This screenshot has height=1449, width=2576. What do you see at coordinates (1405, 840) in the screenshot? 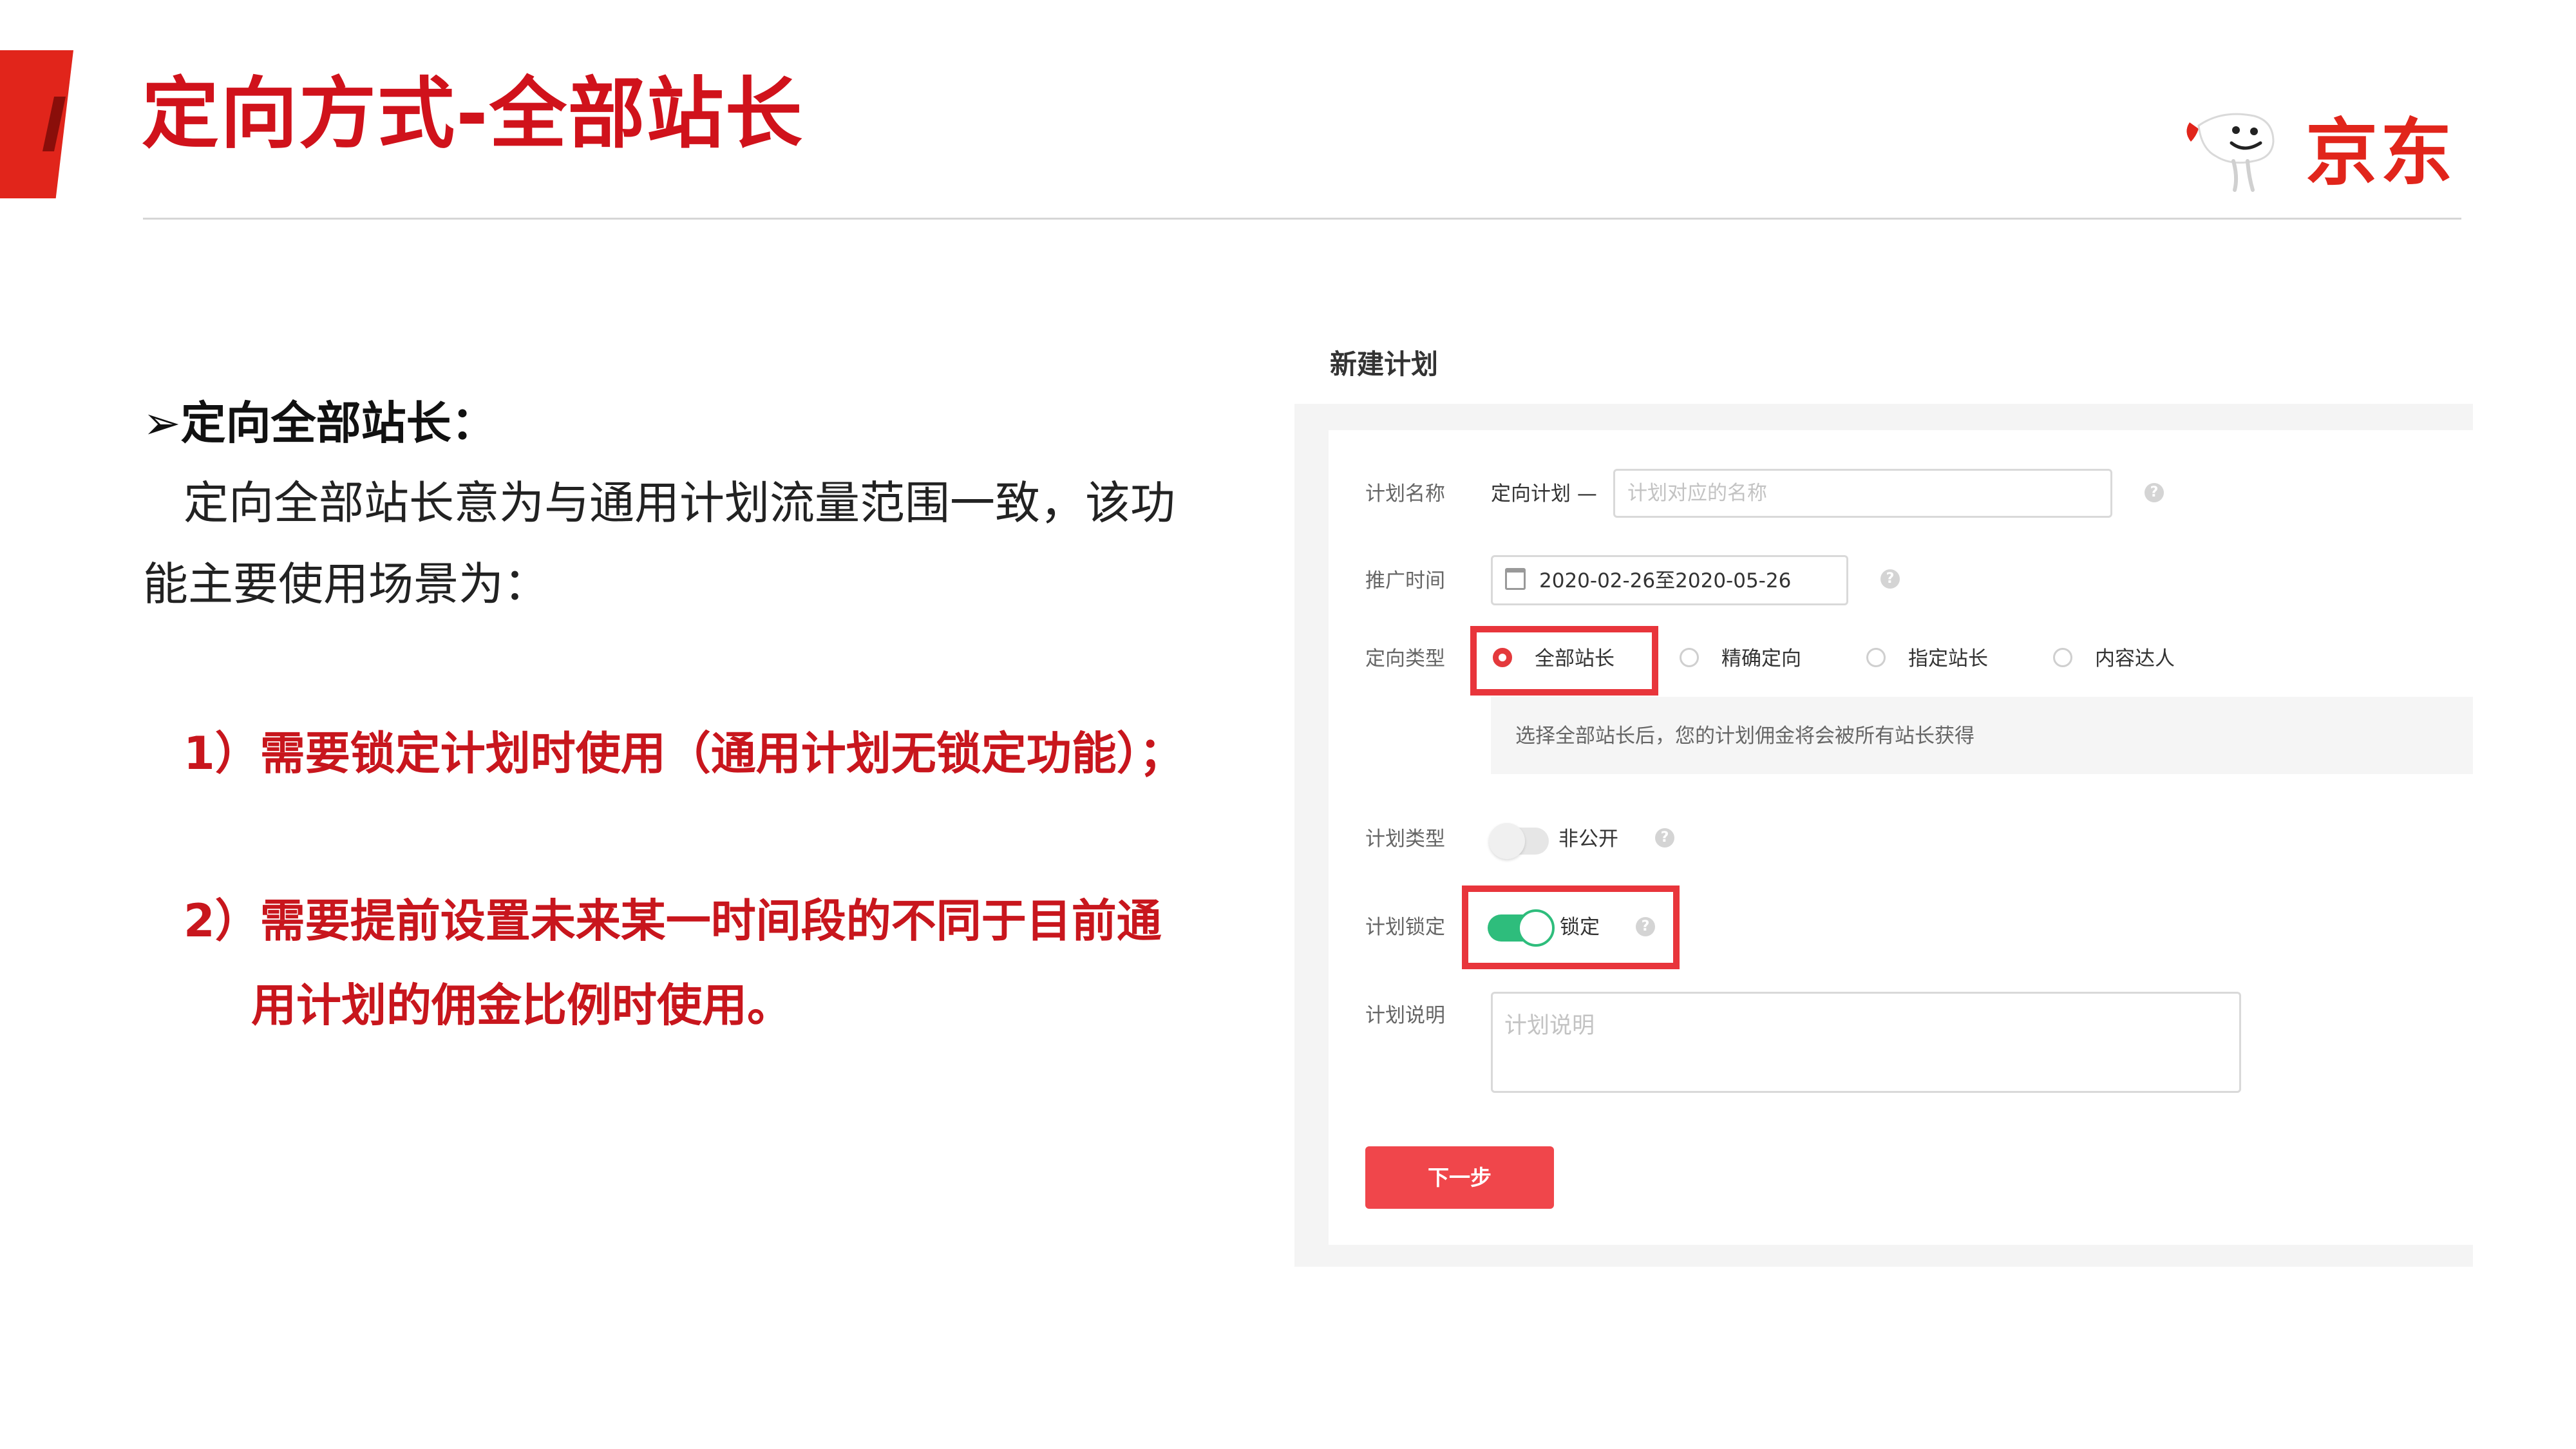
I see `plan-type-label: 计划类型` at bounding box center [1405, 840].